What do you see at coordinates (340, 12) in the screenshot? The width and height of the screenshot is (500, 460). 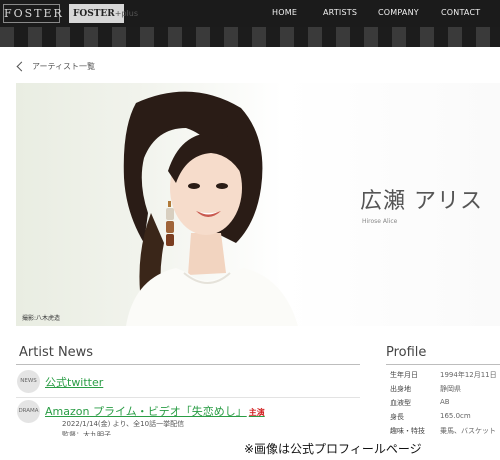 I see `nav-artists: ARTISTS` at bounding box center [340, 12].